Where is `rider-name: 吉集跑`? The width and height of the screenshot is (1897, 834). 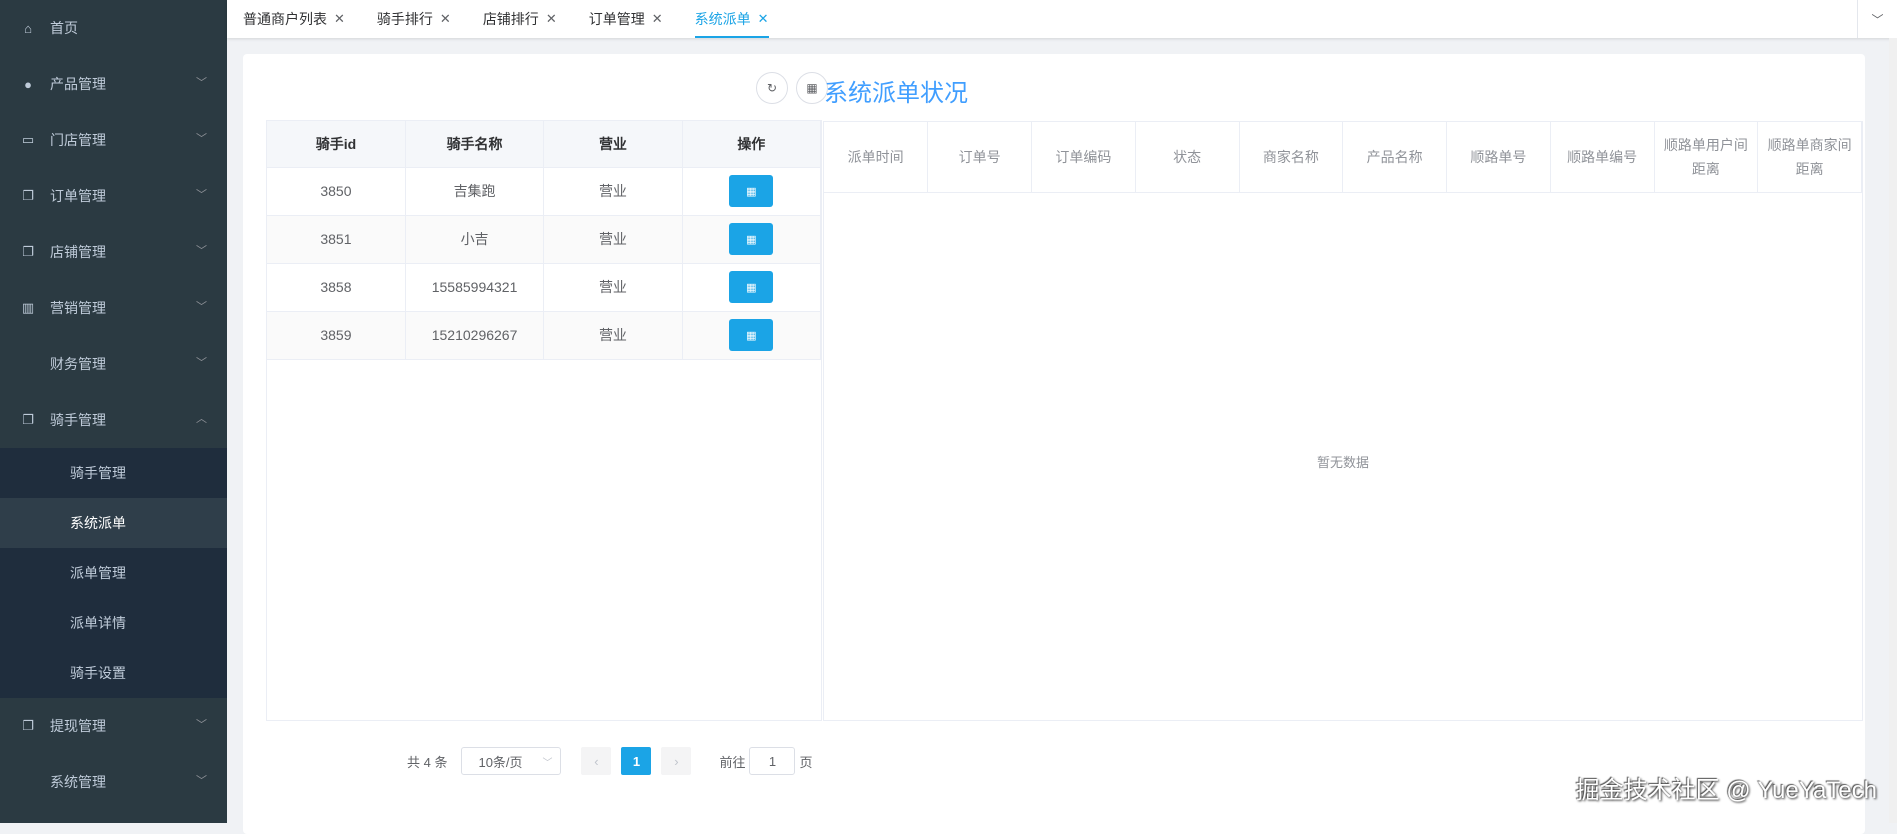
rider-name: 吉集跑 is located at coordinates (475, 191).